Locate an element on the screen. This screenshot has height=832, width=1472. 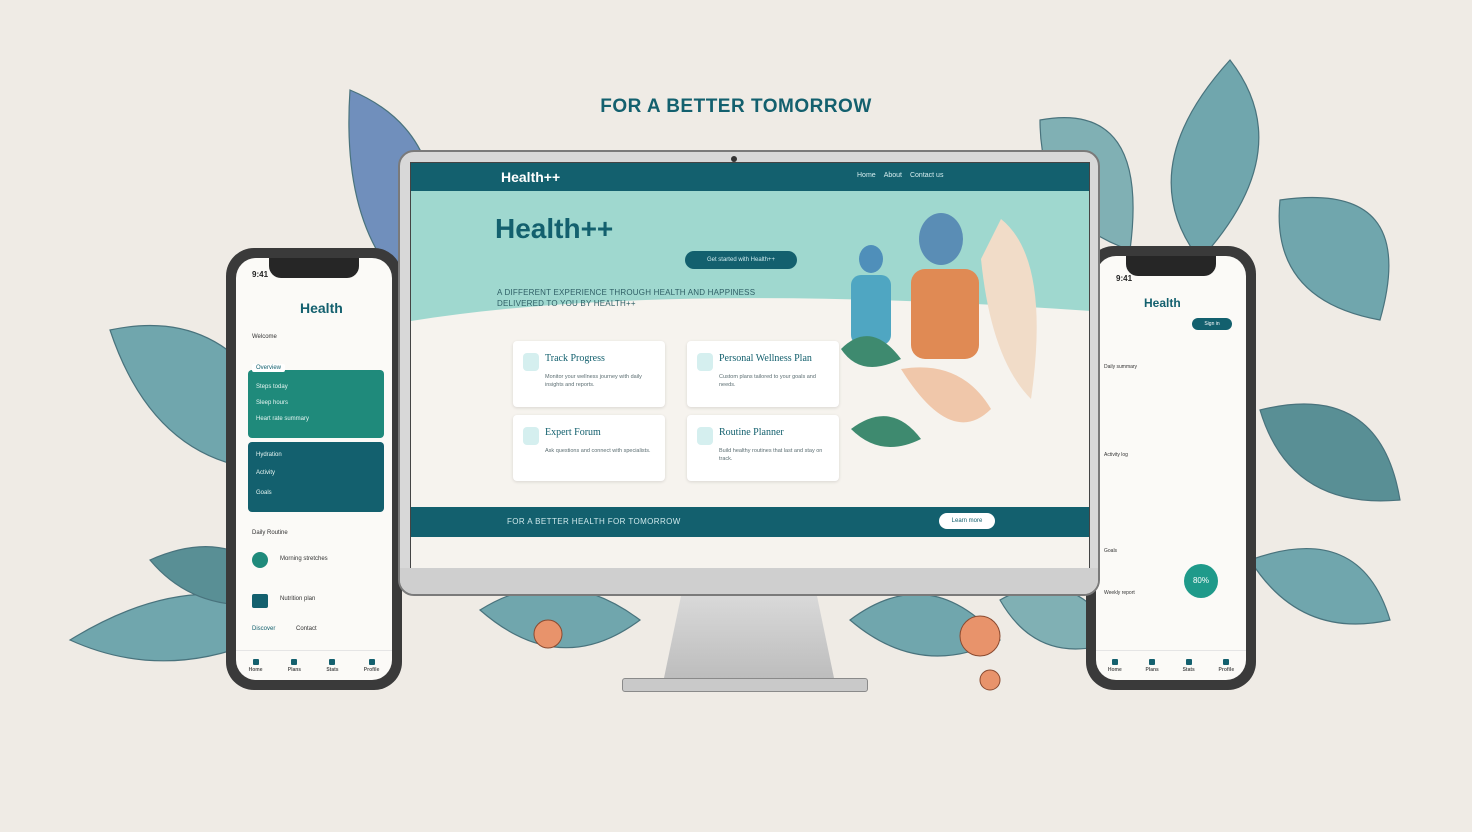
card-row: Sleep hours is located at coordinates (272, 403).